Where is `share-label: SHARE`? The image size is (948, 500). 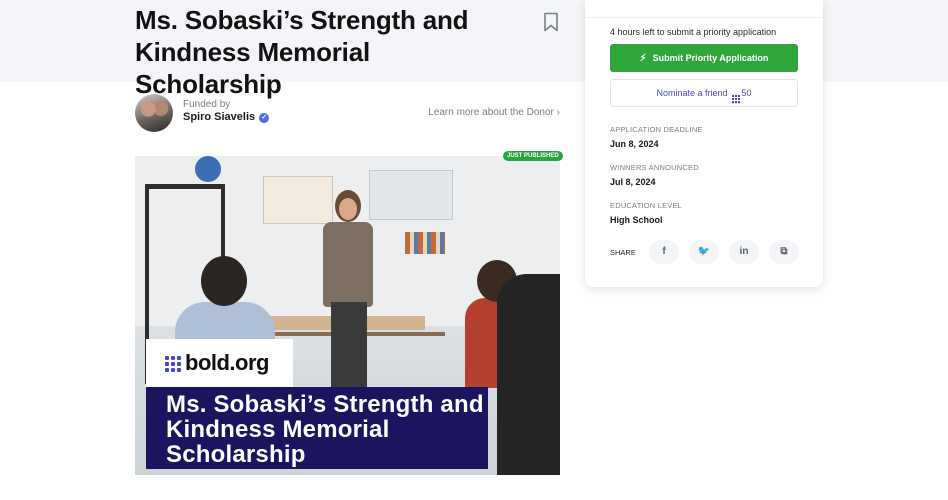
share-label: SHARE is located at coordinates (623, 252).